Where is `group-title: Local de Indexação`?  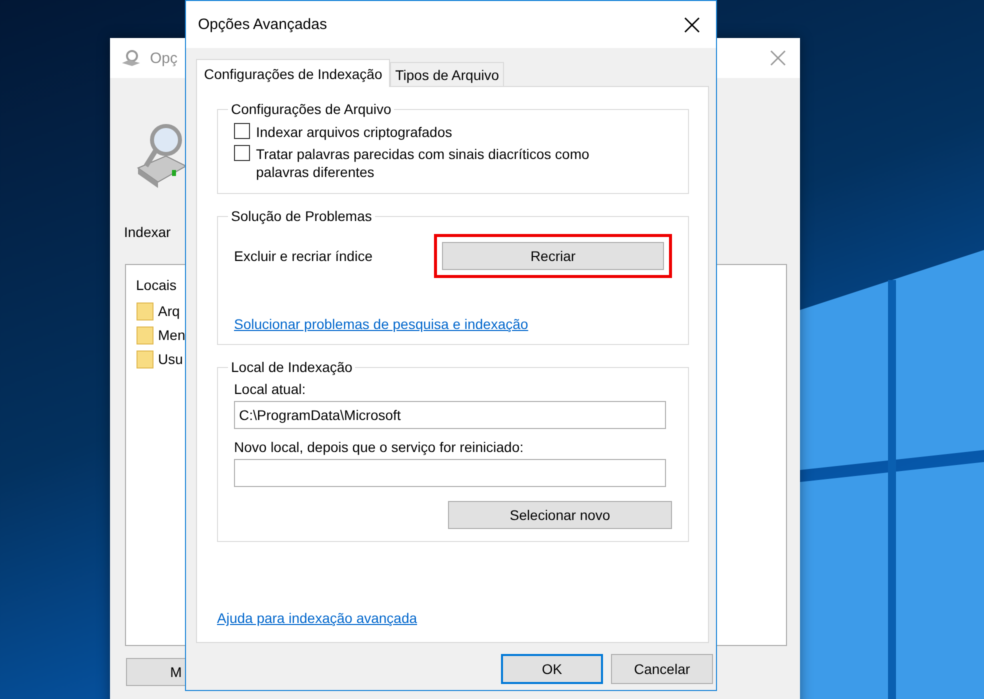 group-title: Local de Indexação is located at coordinates (292, 367).